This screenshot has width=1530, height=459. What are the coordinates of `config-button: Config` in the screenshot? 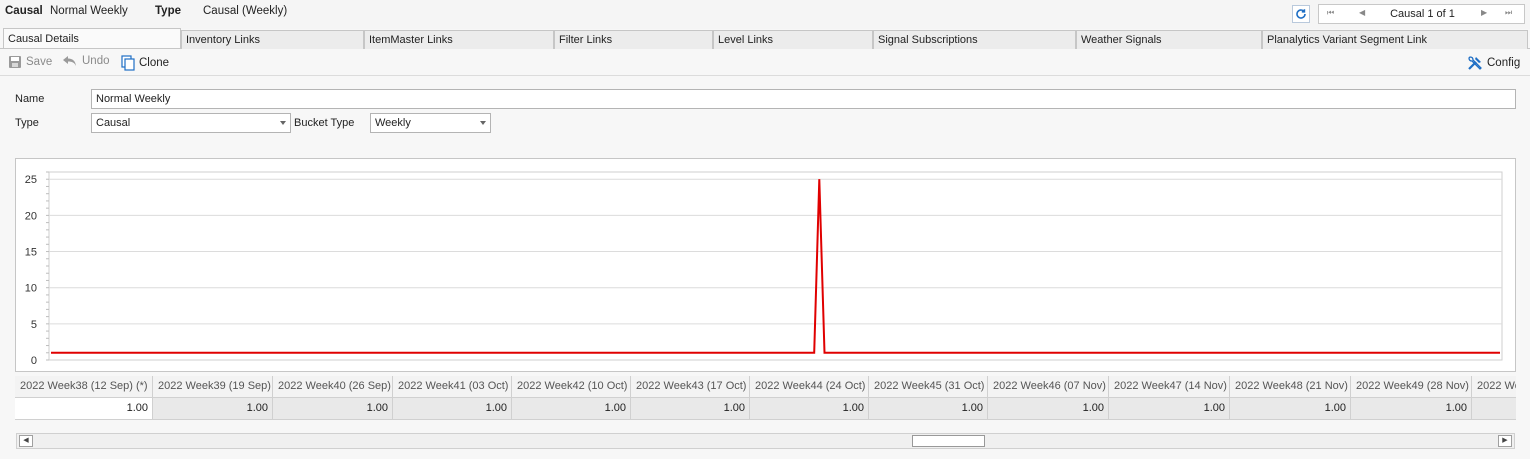 It's located at (1493, 63).